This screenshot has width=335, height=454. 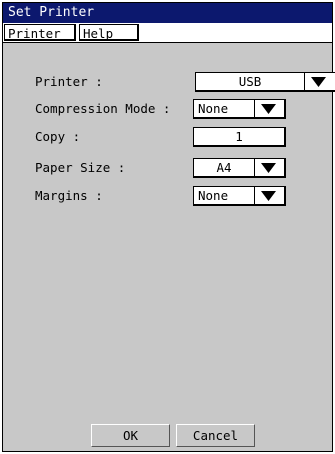 I want to click on compression-dropdown-button, so click(x=268, y=108).